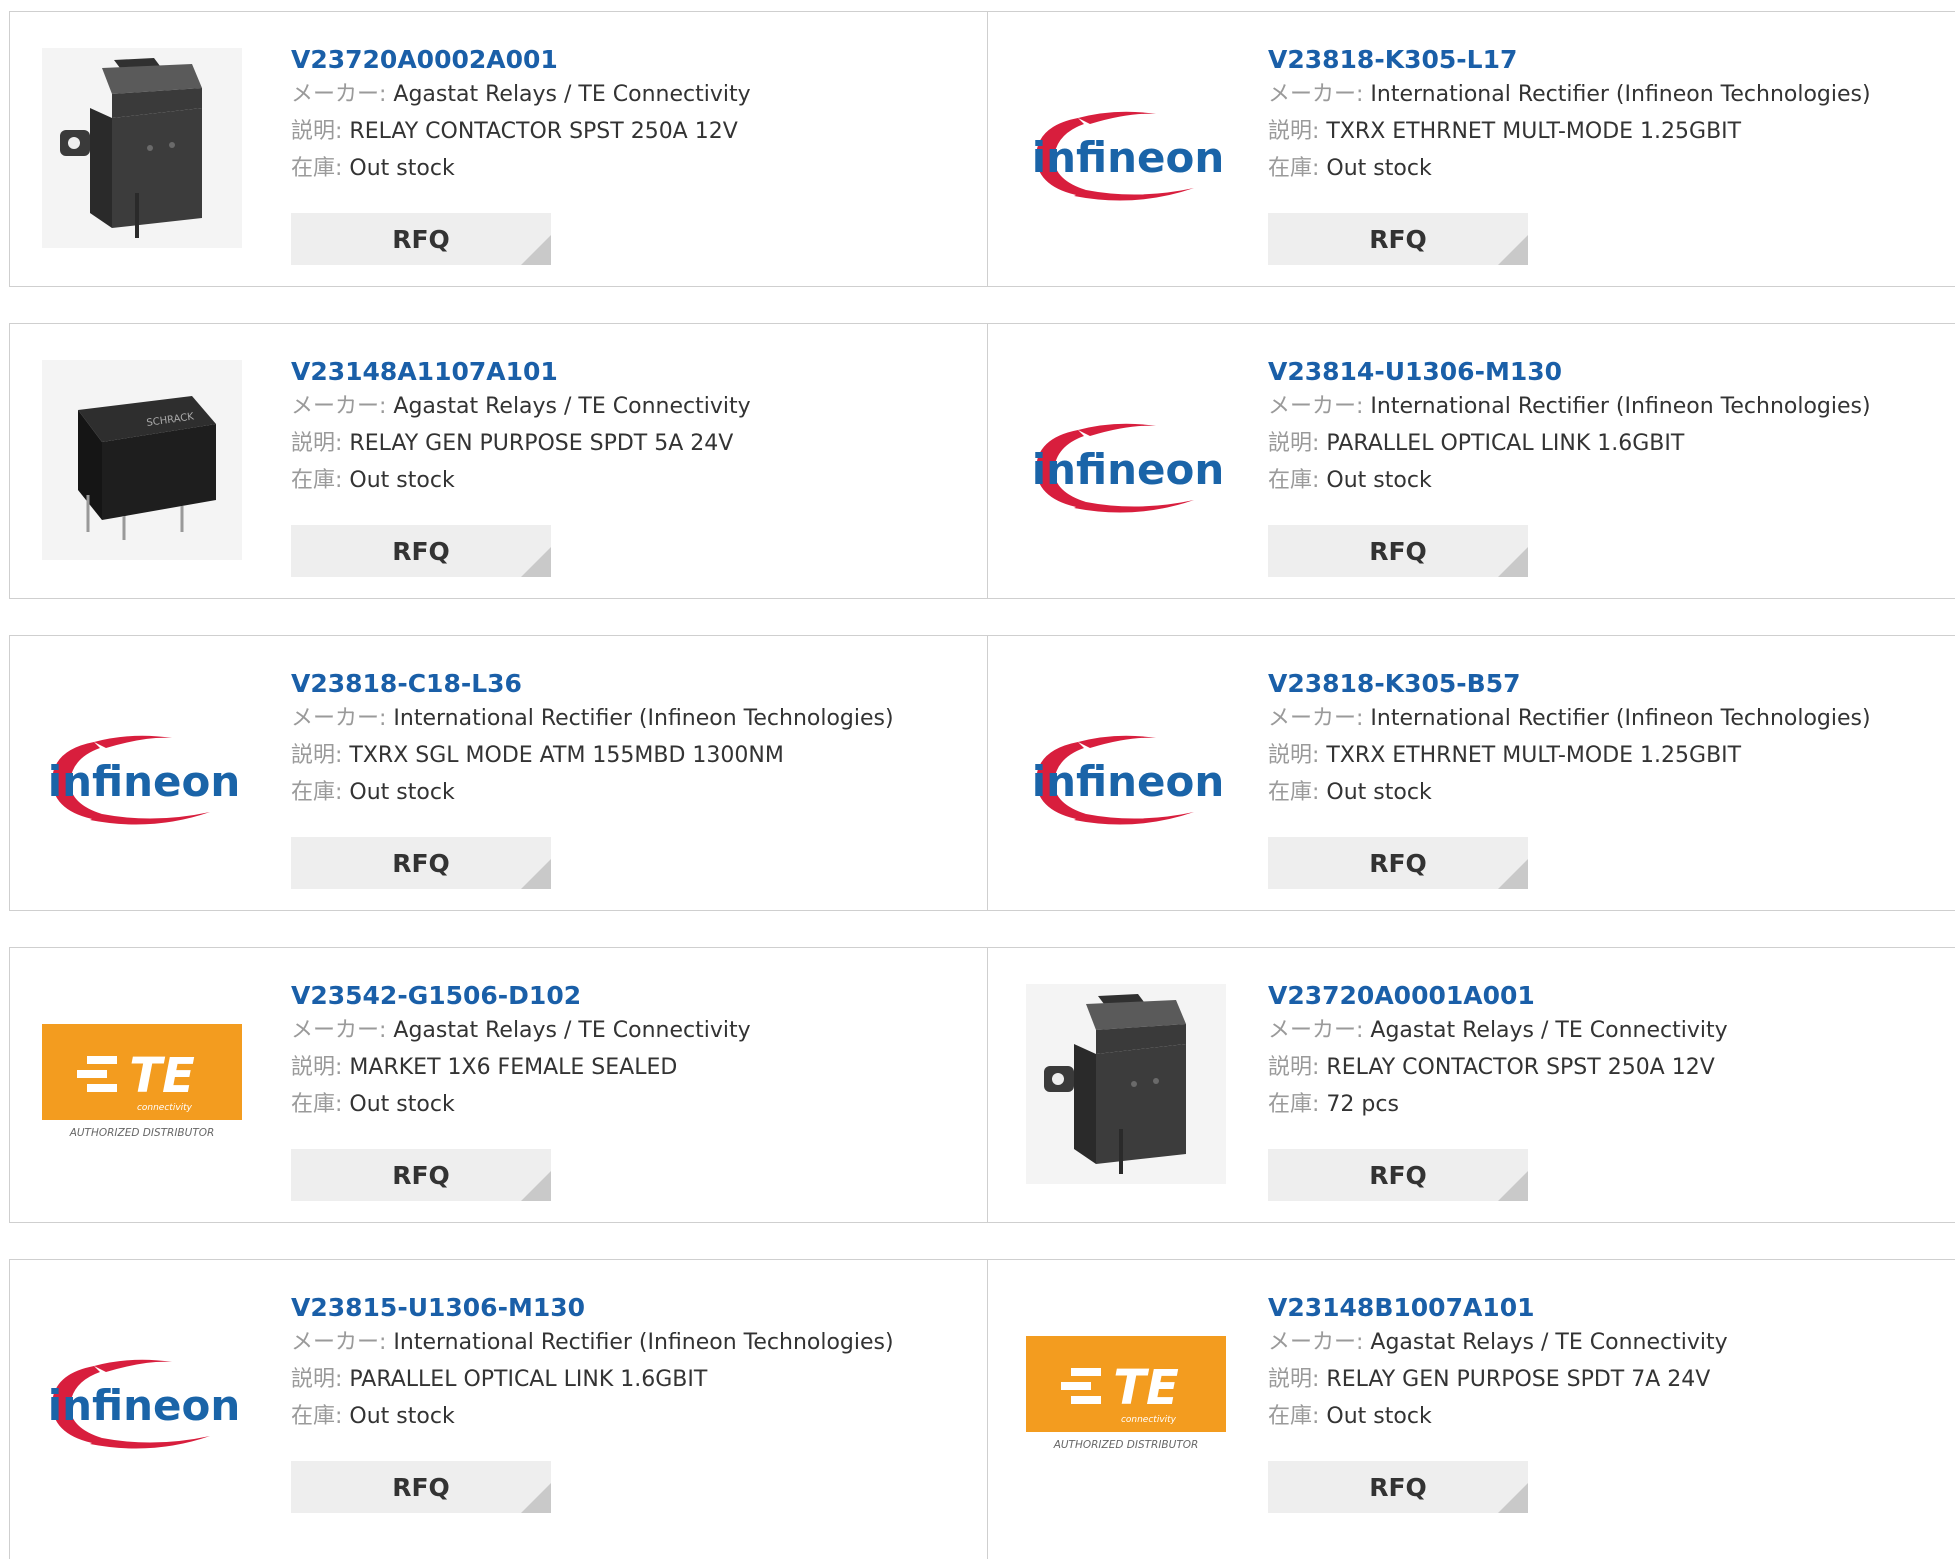 The width and height of the screenshot is (1955, 1559). Describe the element at coordinates (436, 995) in the screenshot. I see `product-part-link: V23542-G1506-D102` at that location.